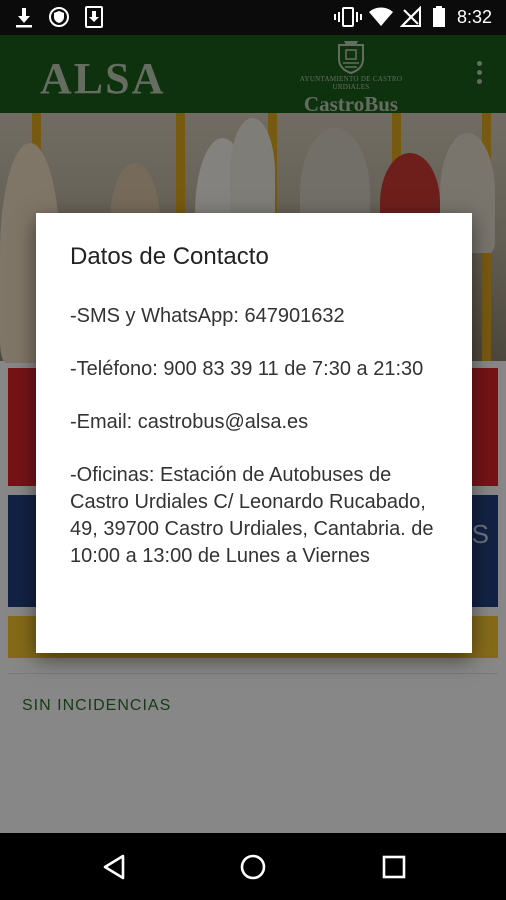 The image size is (506, 900). What do you see at coordinates (348, 17) in the screenshot?
I see `vibrate-icon` at bounding box center [348, 17].